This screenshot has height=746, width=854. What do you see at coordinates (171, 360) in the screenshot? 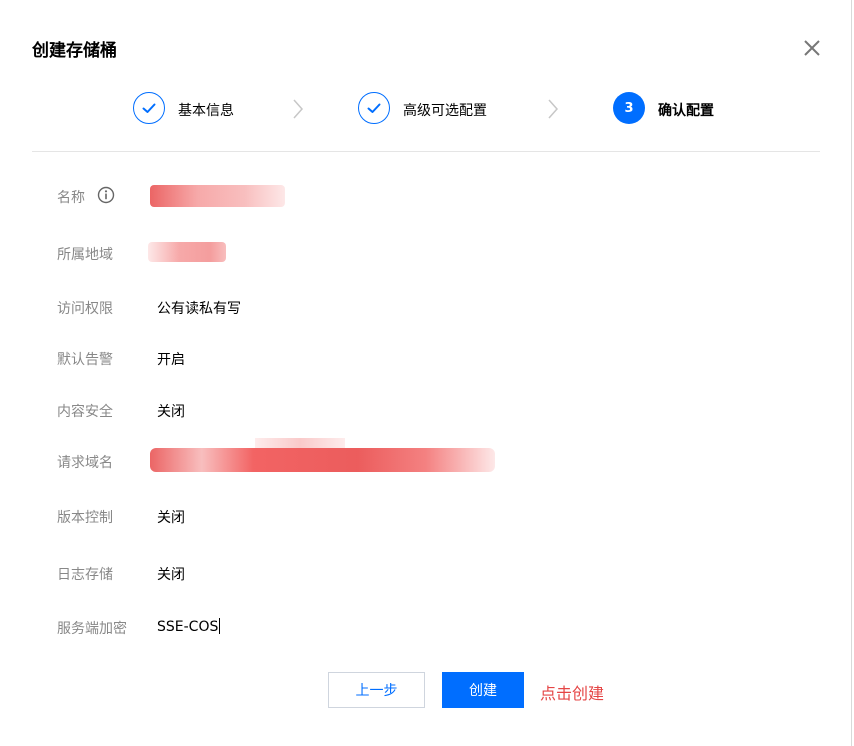
I see `field-alarm-value: 开启` at bounding box center [171, 360].